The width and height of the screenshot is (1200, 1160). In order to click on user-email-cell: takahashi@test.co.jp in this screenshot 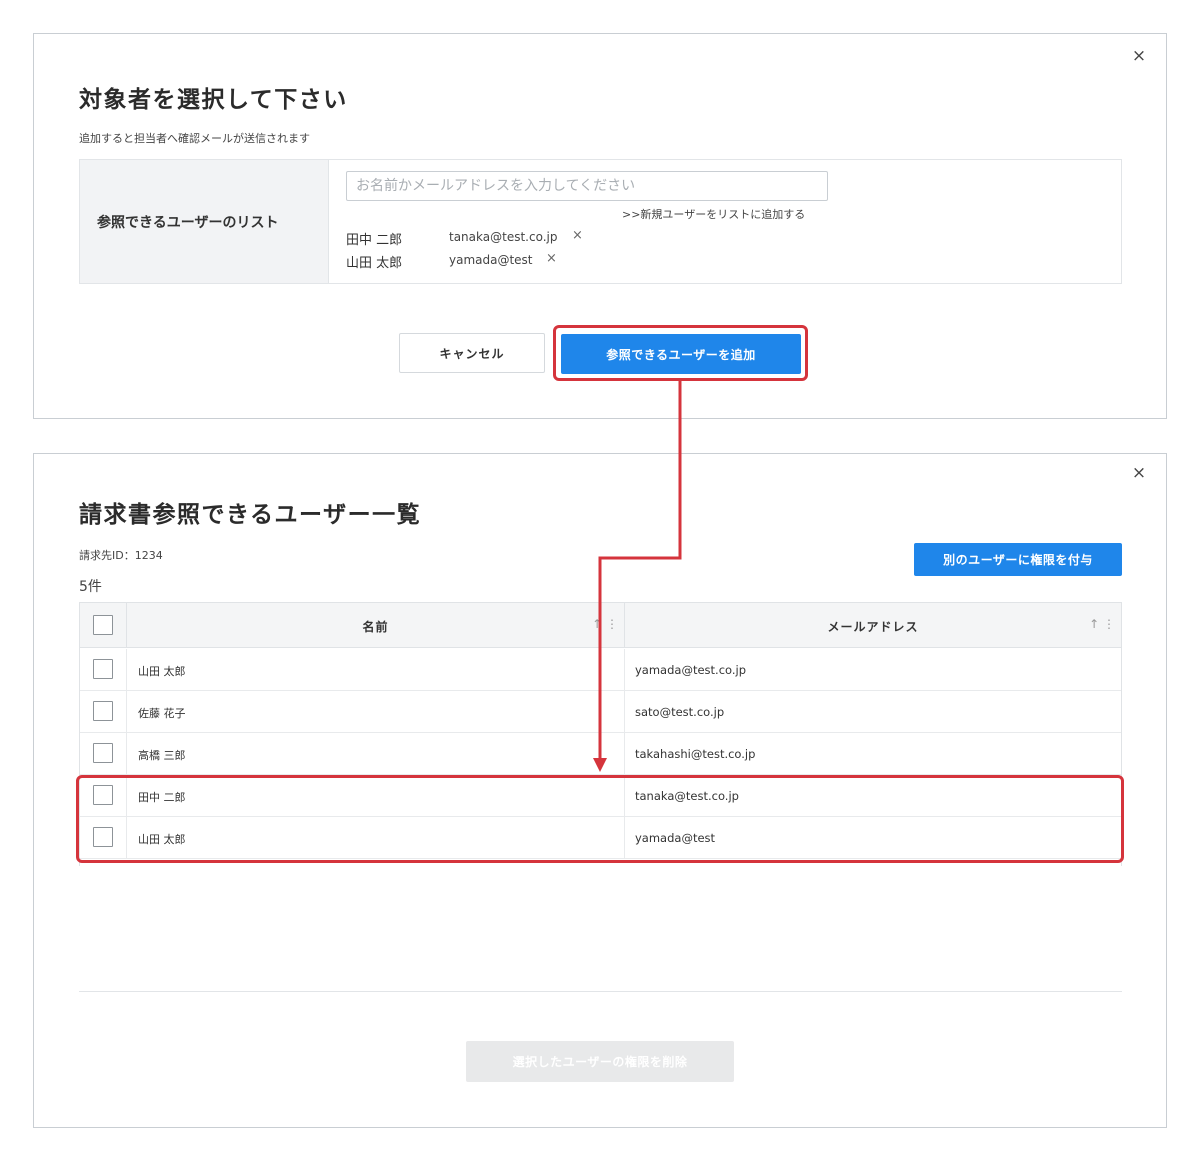, I will do `click(695, 754)`.